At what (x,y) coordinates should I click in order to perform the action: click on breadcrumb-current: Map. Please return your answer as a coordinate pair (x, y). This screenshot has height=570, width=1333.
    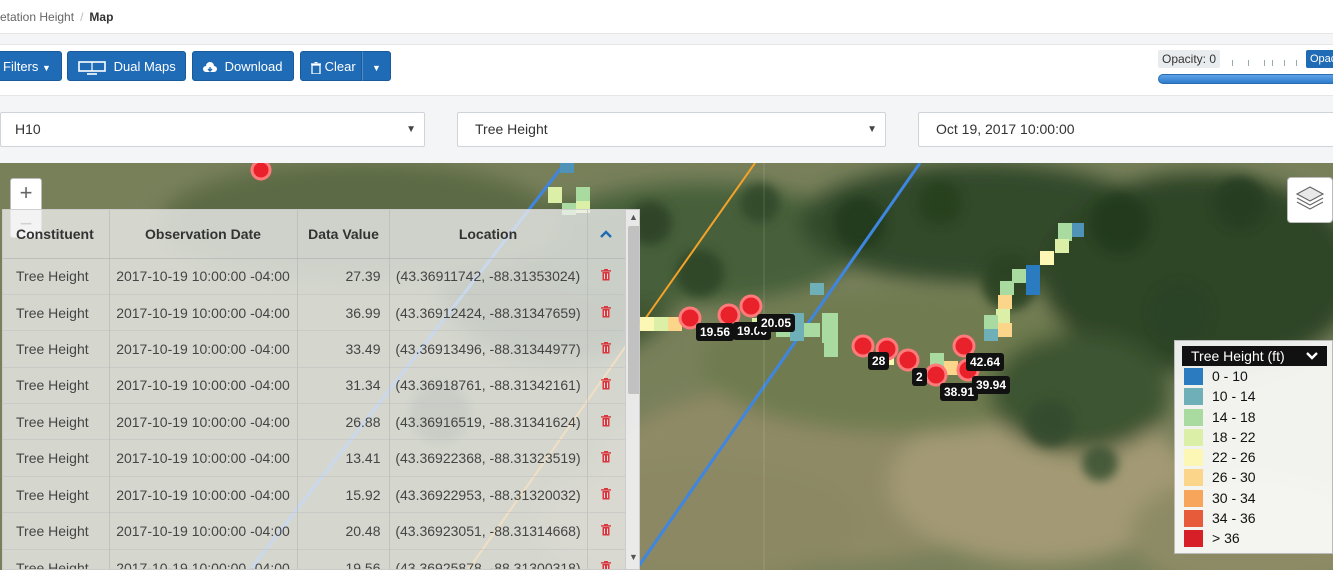
    Looking at the image, I should click on (101, 17).